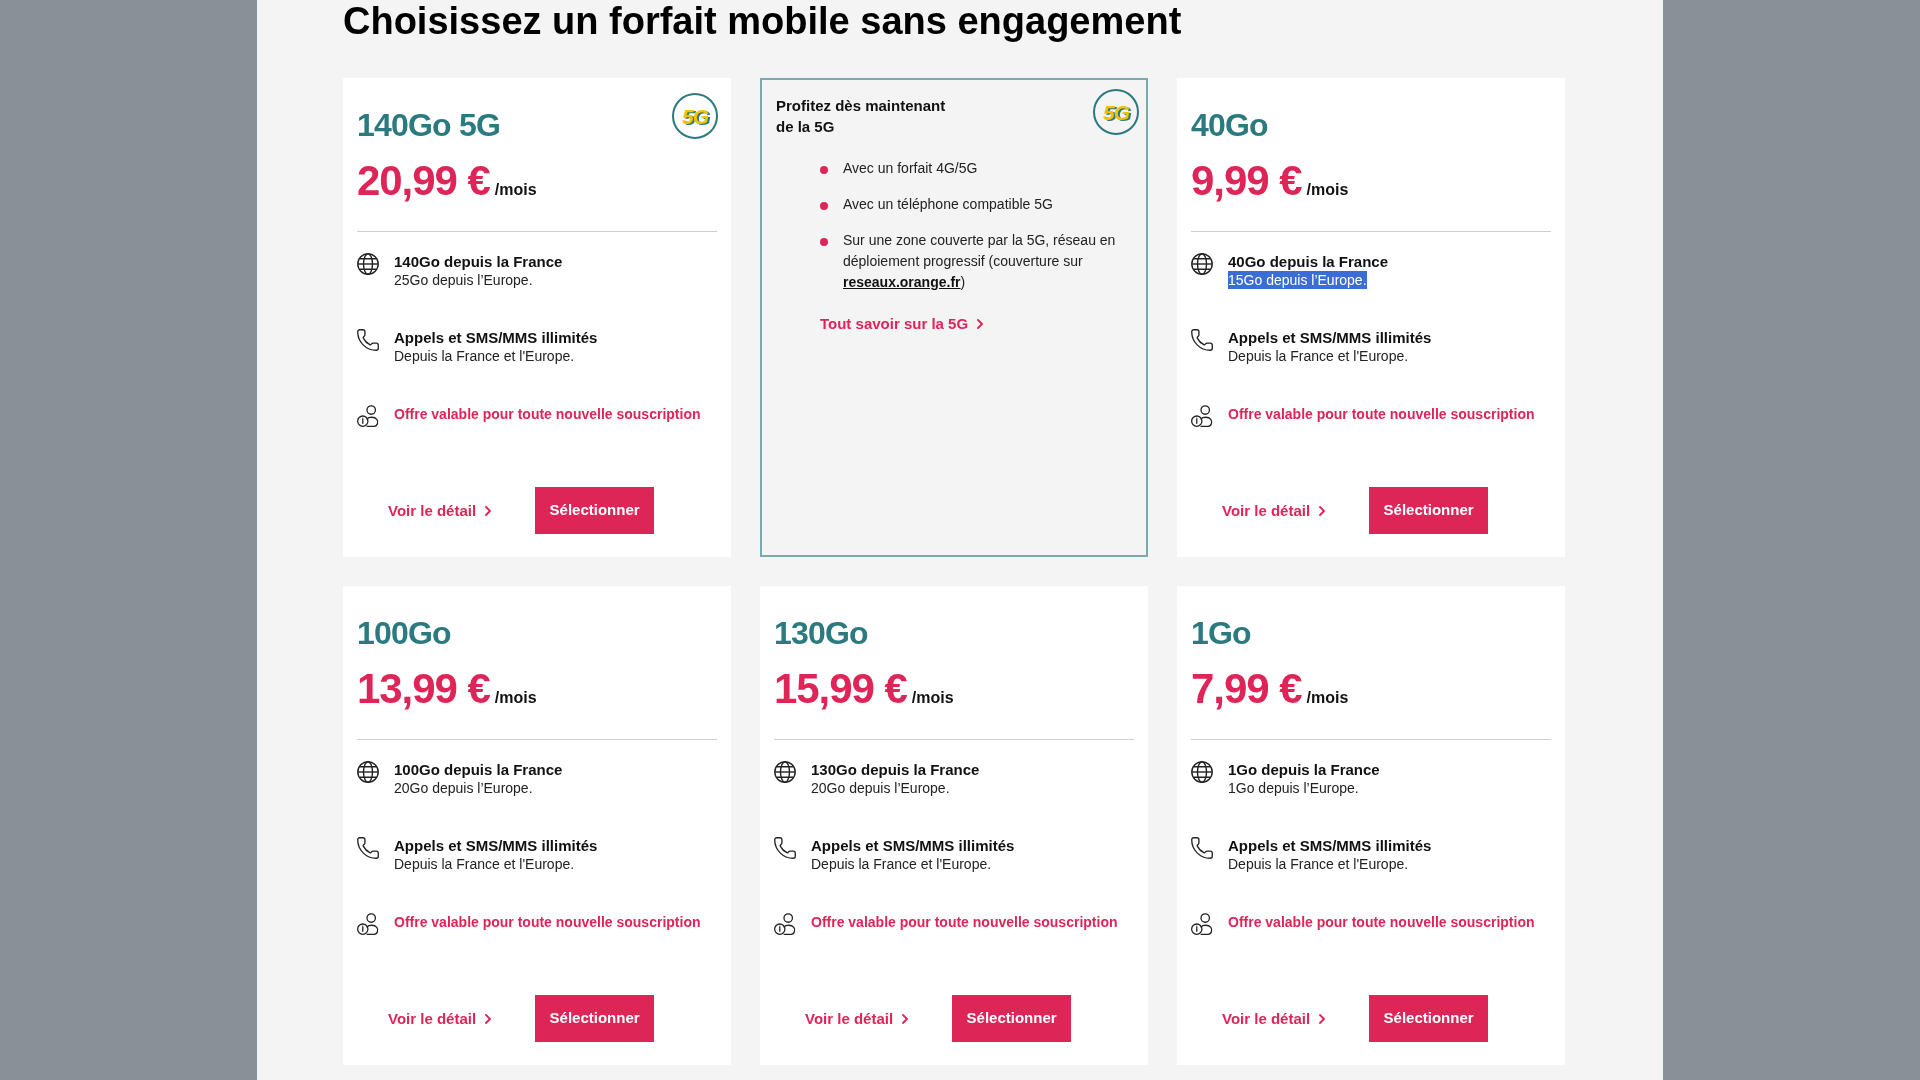  What do you see at coordinates (911, 168) in the screenshot?
I see `bullet-text: Avec un forfait 4G/5G` at bounding box center [911, 168].